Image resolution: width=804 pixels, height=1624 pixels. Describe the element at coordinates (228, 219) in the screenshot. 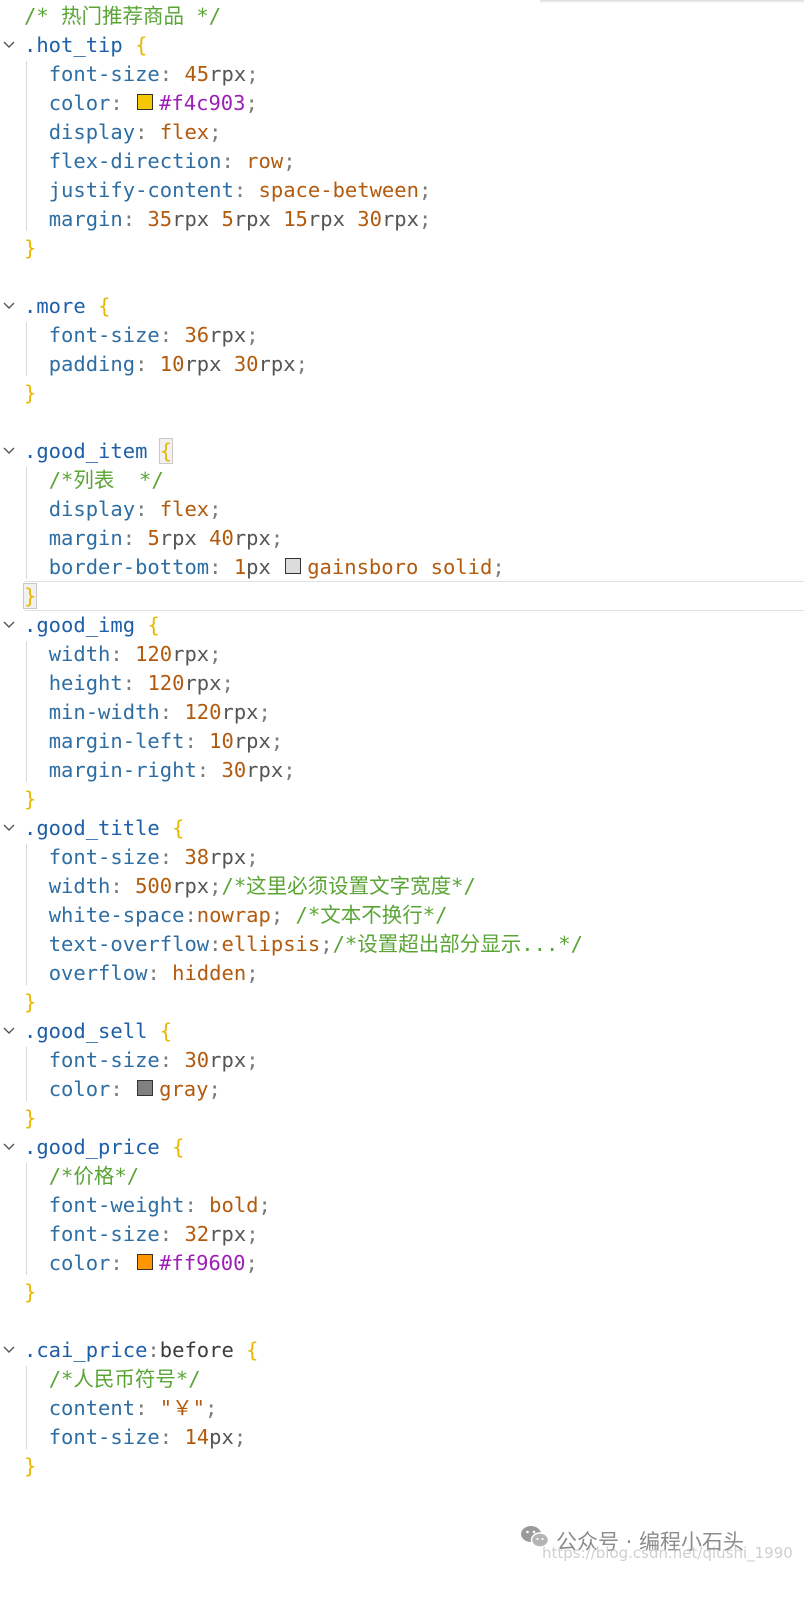

I see `code-text: margin: 35rpx 5rpx 15rpx 30rpx;` at that location.